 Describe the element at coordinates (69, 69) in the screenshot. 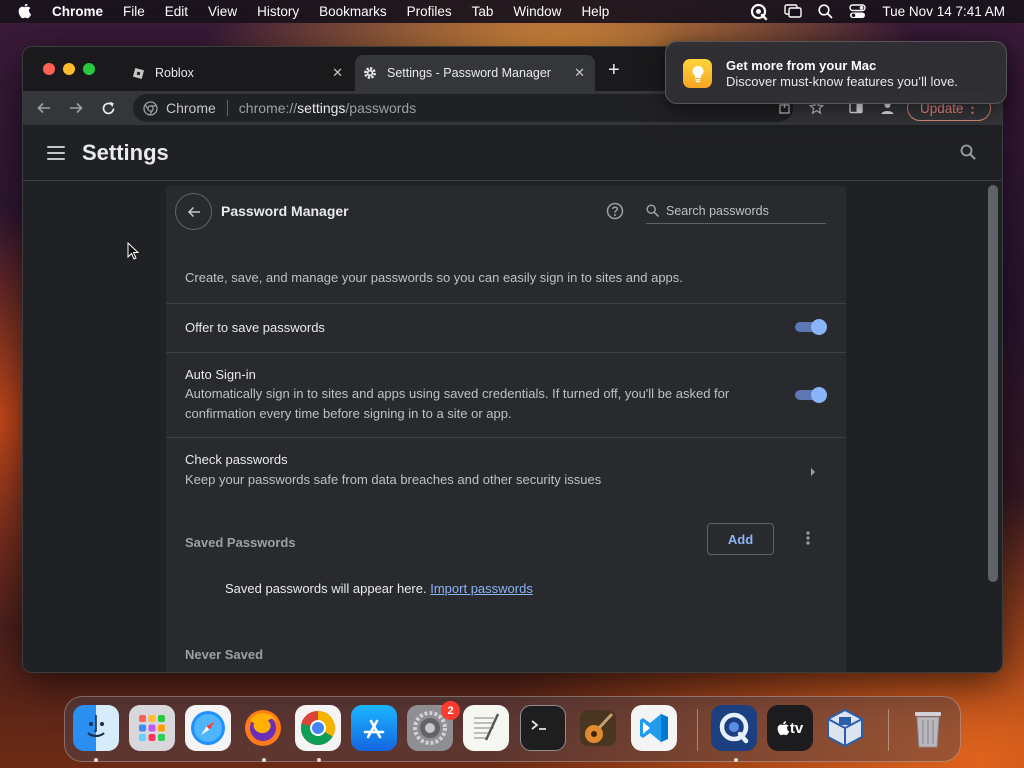

I see `window-minimize-button` at that location.